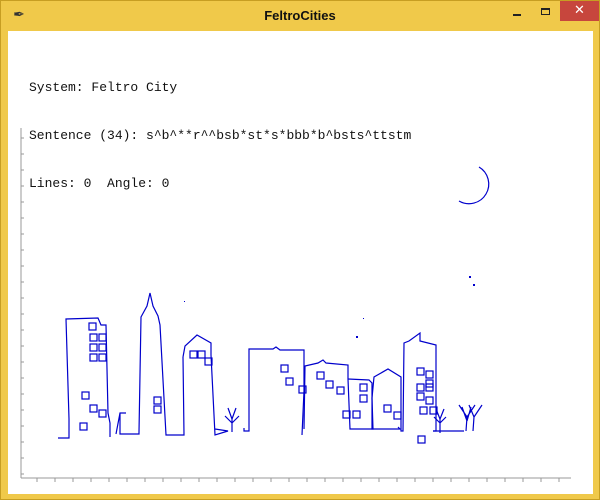  I want to click on close-icon: ✕, so click(579, 10).